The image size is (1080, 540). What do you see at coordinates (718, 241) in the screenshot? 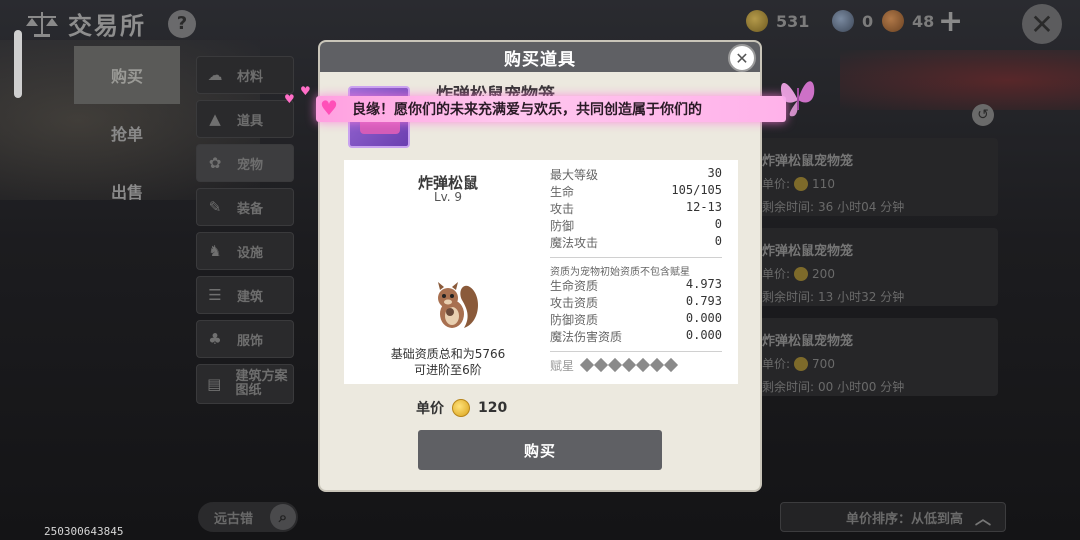
I see `stat-value: 0` at bounding box center [718, 241].